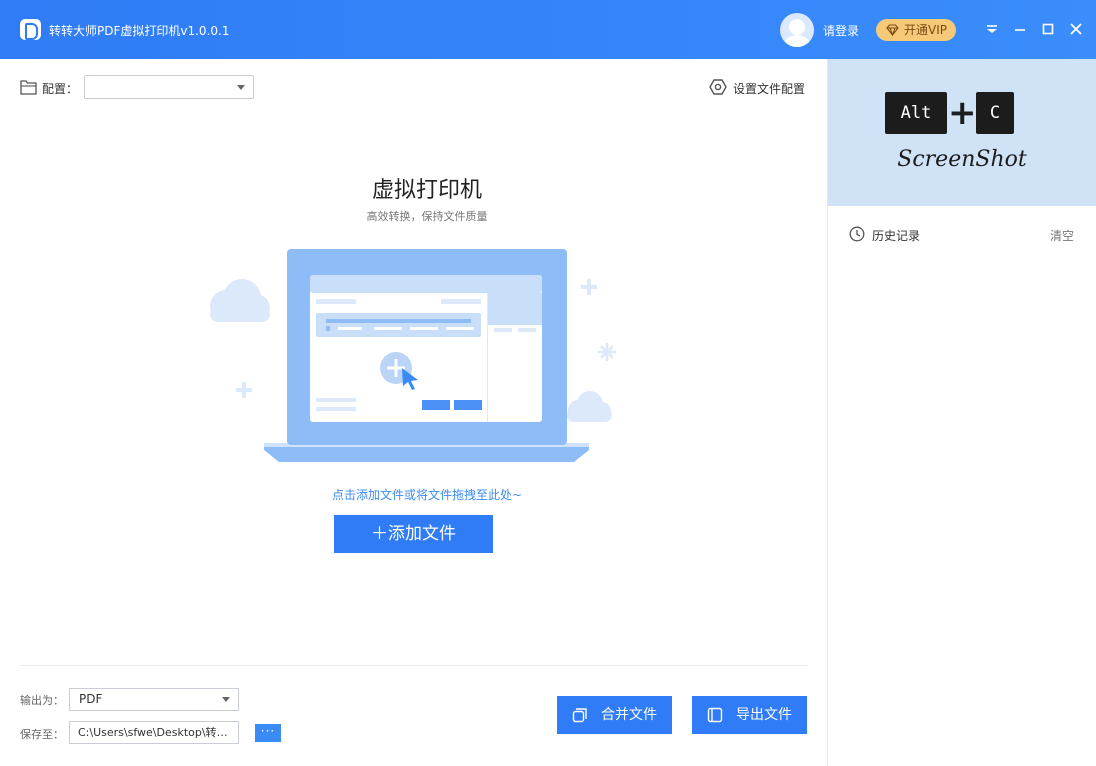  What do you see at coordinates (548, 29) in the screenshot?
I see `title-bar: 转转大师PDF虚拟打印机v1.0.0.1 请登录 开通VIP` at bounding box center [548, 29].